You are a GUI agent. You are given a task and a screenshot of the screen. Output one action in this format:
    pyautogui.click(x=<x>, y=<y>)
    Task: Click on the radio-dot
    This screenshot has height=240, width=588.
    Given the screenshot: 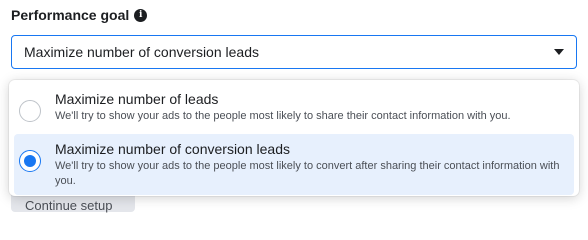 What is the action you would take?
    pyautogui.click(x=30, y=161)
    